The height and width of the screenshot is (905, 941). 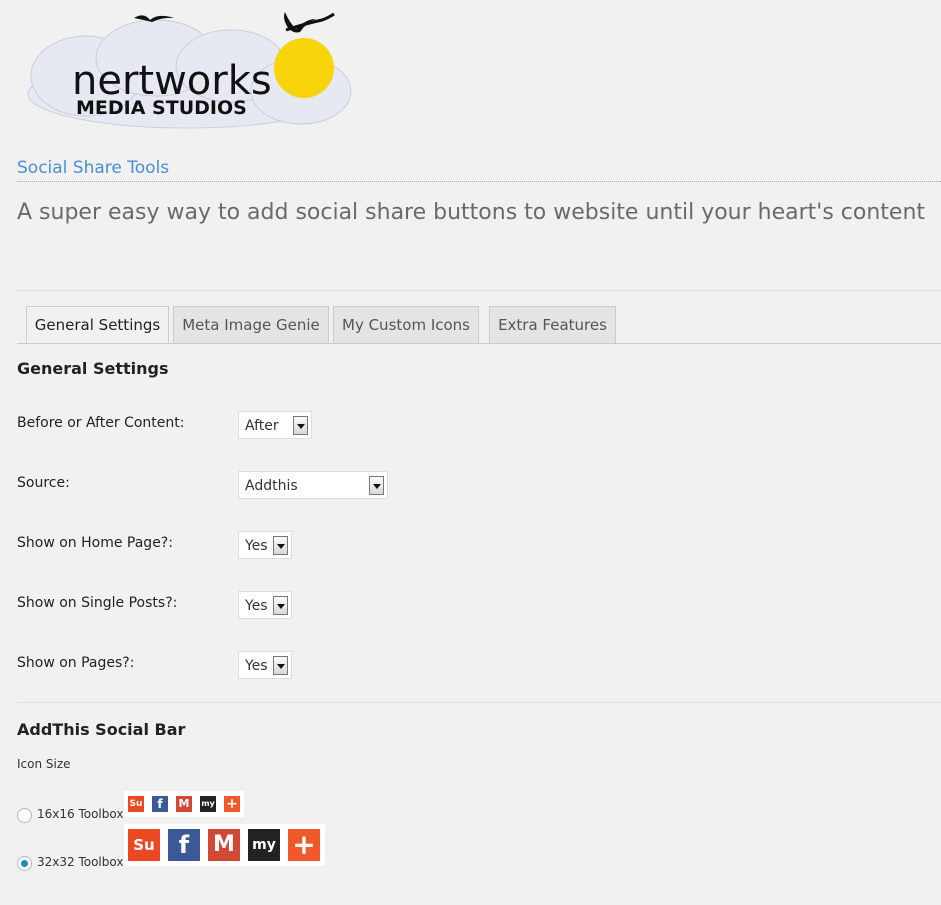 What do you see at coordinates (97, 603) in the screenshot?
I see `show-single-posts-label: Show on Single Posts?:` at bounding box center [97, 603].